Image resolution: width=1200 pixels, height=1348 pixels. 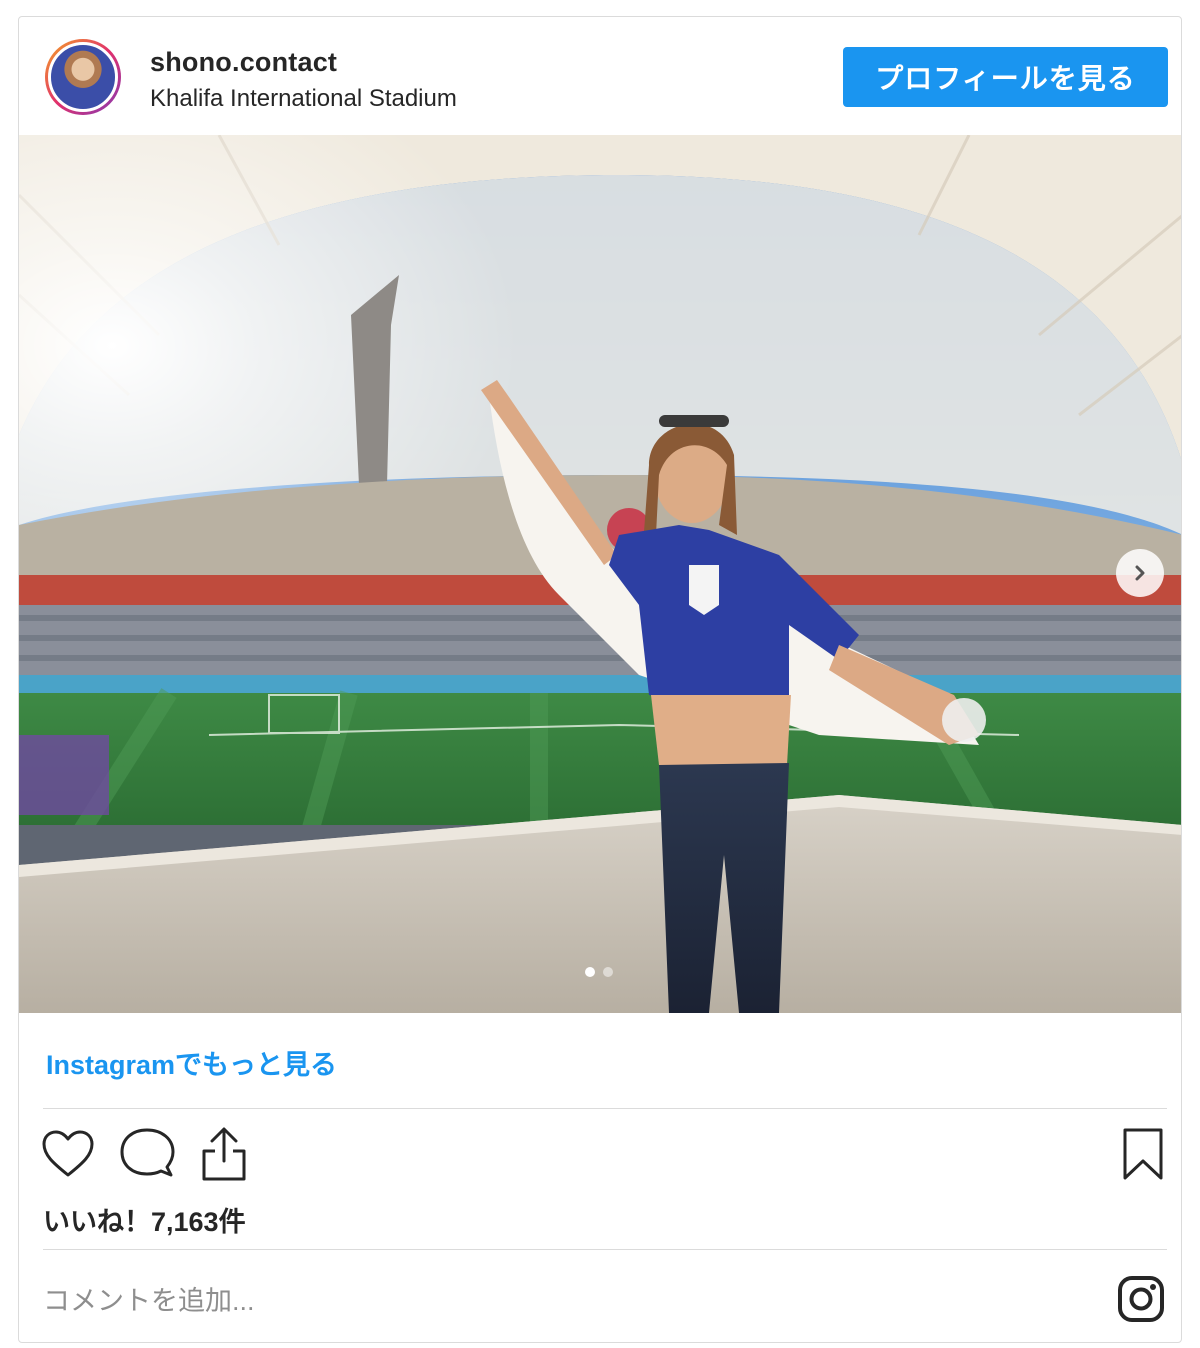 What do you see at coordinates (1005, 77) in the screenshot?
I see `view-profile-button: プロフィールを見る` at bounding box center [1005, 77].